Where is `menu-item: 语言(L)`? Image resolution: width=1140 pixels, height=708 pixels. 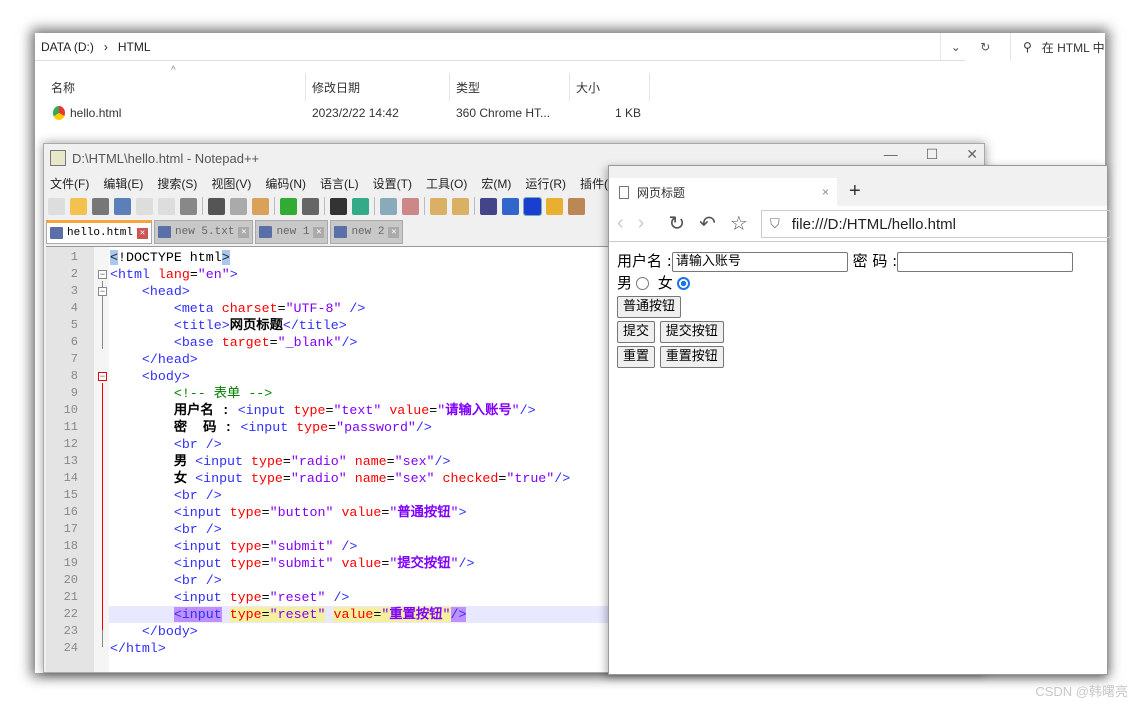 menu-item: 语言(L) is located at coordinates (339, 183).